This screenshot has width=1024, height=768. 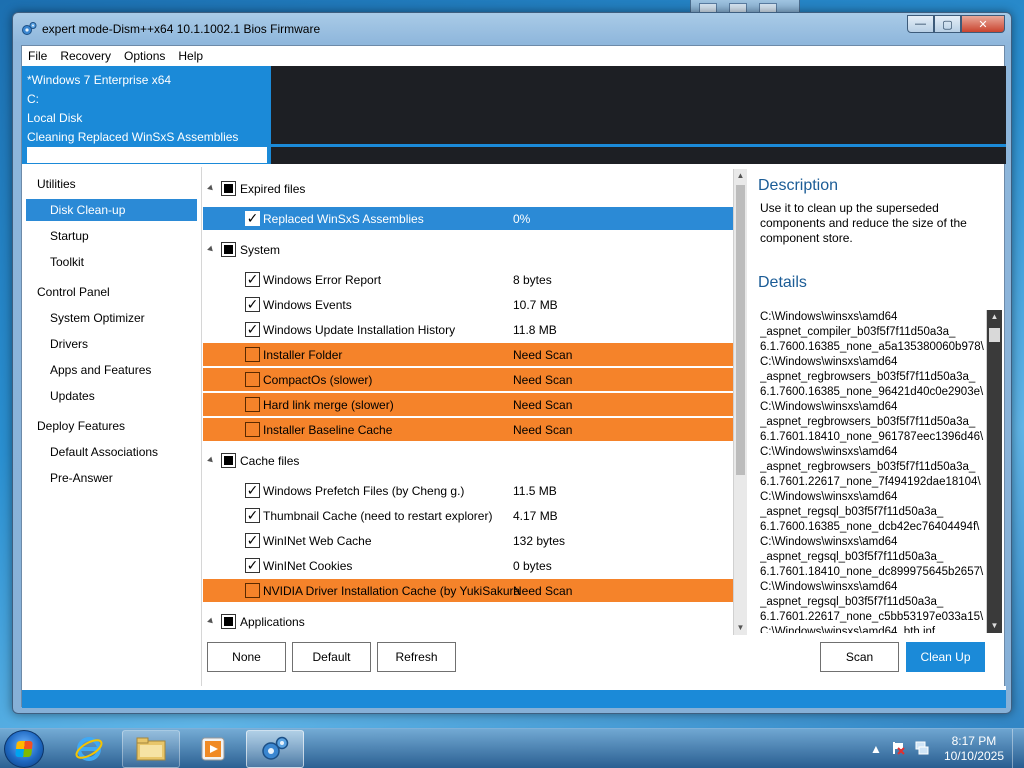 I want to click on list-item: ✓ Windows Events 10.7 MB, so click(x=468, y=304).